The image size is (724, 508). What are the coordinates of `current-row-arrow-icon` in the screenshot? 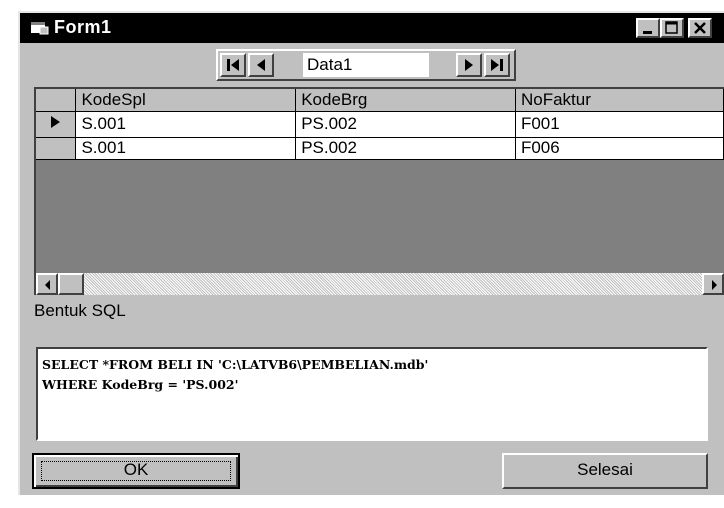 It's located at (55, 121).